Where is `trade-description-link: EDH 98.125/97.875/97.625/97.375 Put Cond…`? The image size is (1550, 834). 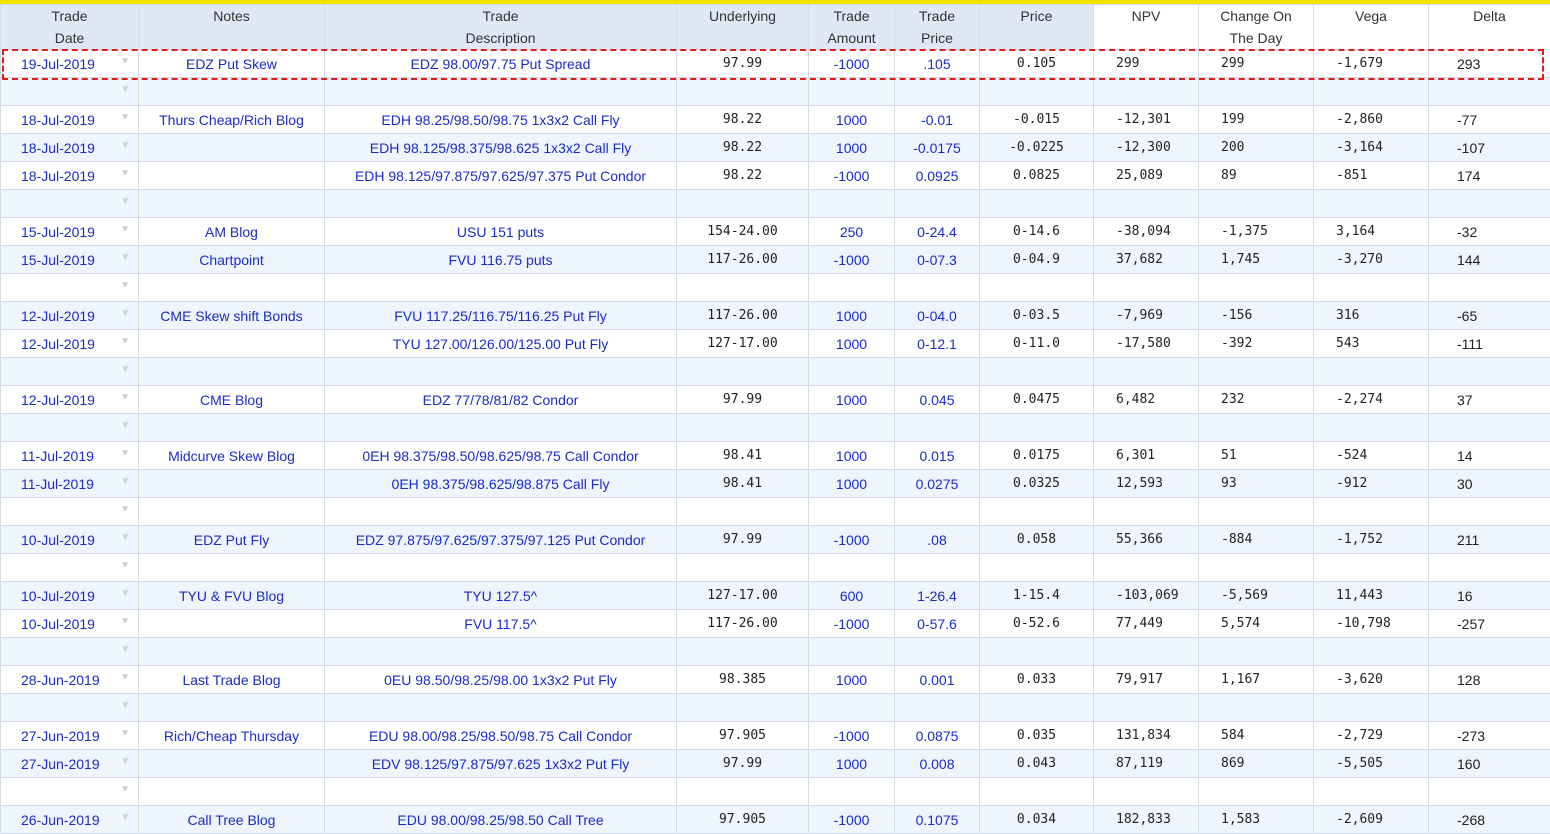
trade-description-link: EDH 98.125/97.875/97.625/97.375 Put Cond… is located at coordinates (500, 175).